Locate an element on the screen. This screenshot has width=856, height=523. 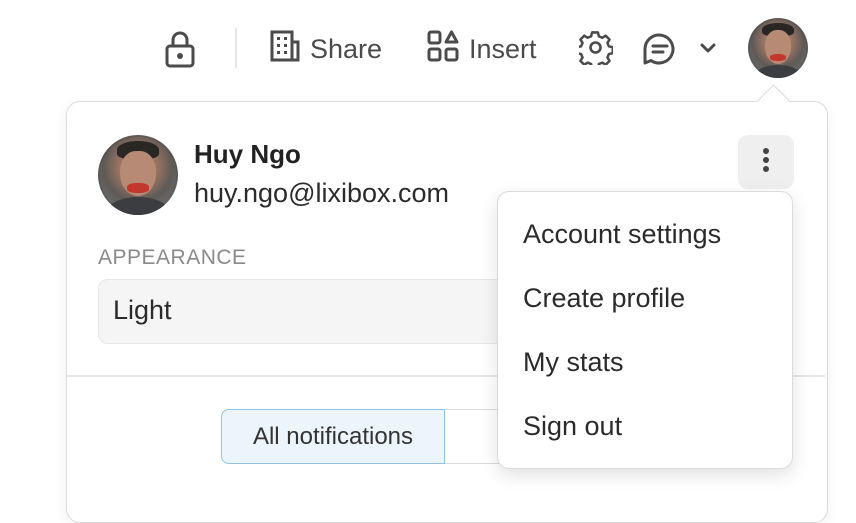
profile-avatar is located at coordinates (138, 175).